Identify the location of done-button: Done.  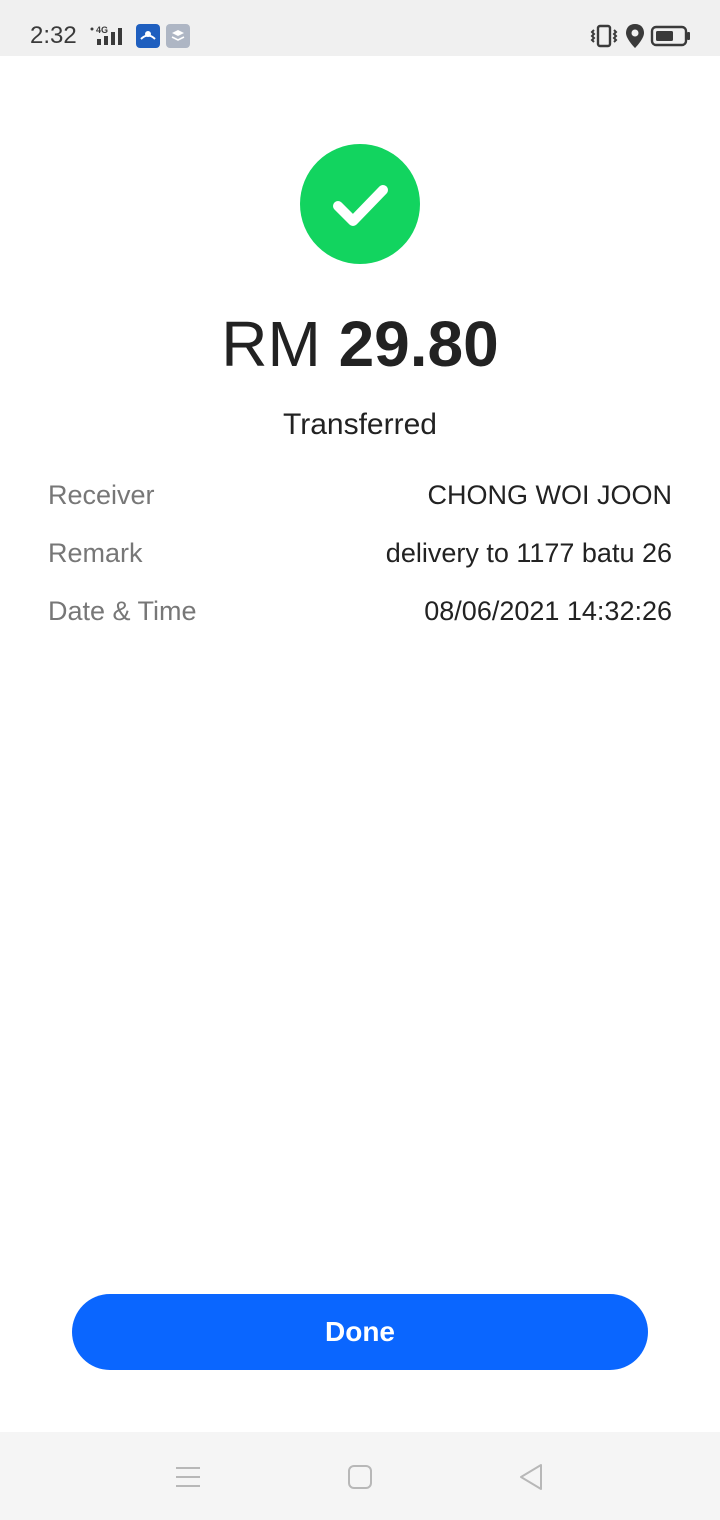
(360, 1332).